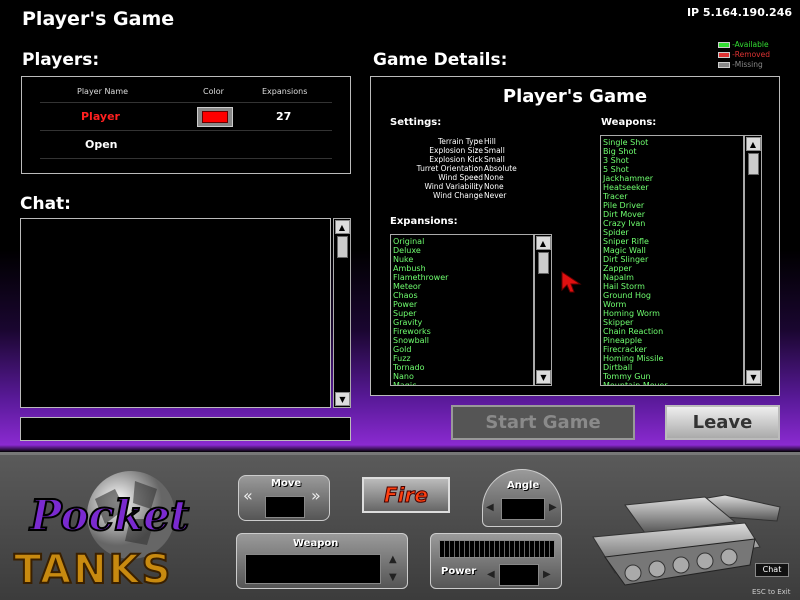 This screenshot has width=800, height=600. Describe the element at coordinates (491, 574) in the screenshot. I see `power-left-icon: ◀` at that location.